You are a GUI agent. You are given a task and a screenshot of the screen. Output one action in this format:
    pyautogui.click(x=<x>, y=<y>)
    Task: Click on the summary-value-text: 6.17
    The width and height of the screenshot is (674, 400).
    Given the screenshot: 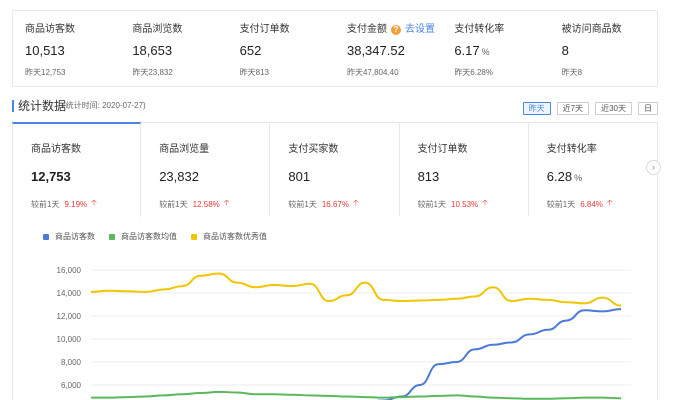 What is the action you would take?
    pyautogui.click(x=467, y=50)
    